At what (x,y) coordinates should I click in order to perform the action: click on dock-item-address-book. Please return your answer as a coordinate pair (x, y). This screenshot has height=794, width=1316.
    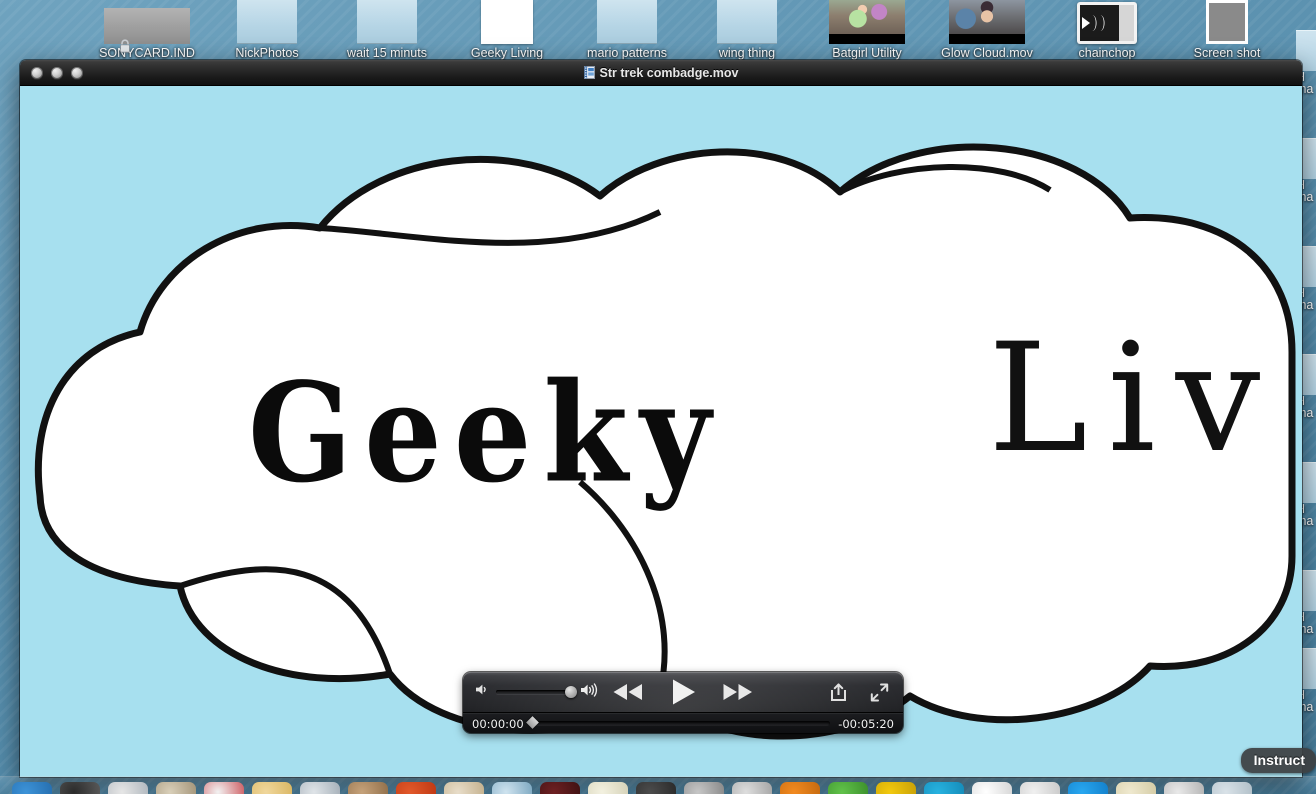
    Looking at the image, I should click on (176, 788).